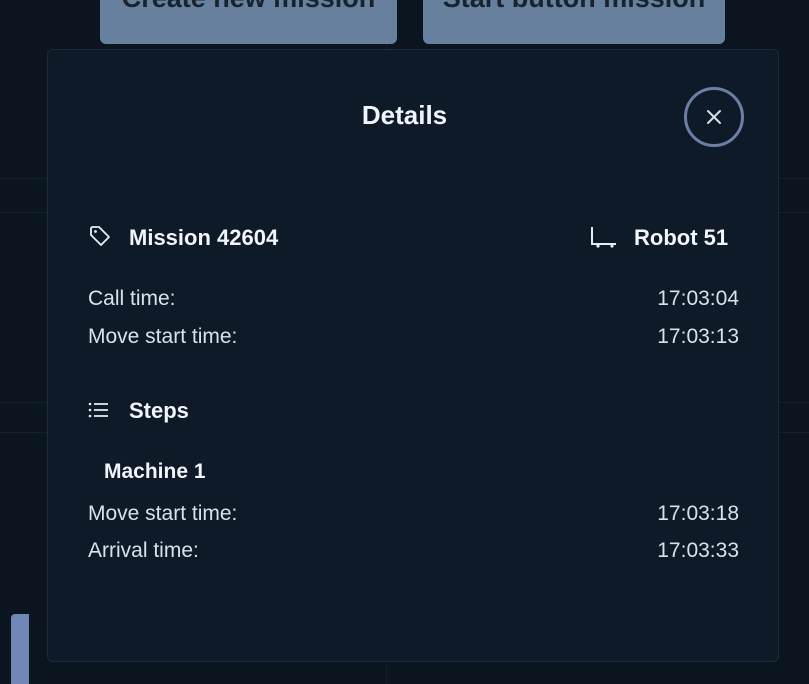 The width and height of the screenshot is (809, 684). What do you see at coordinates (413, 517) in the screenshot?
I see `step-move-start-row: Move start time: 17:03:18` at bounding box center [413, 517].